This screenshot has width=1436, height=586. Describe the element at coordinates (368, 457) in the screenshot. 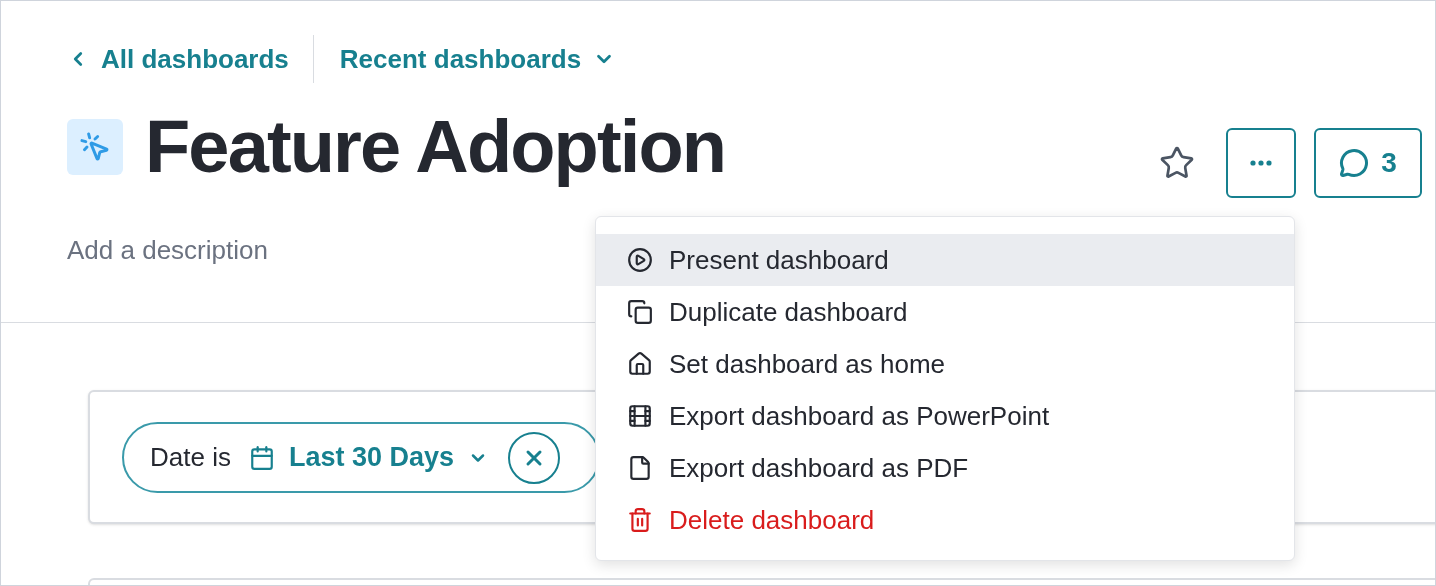

I see `date-range-dropdown: Last 30 Days` at that location.